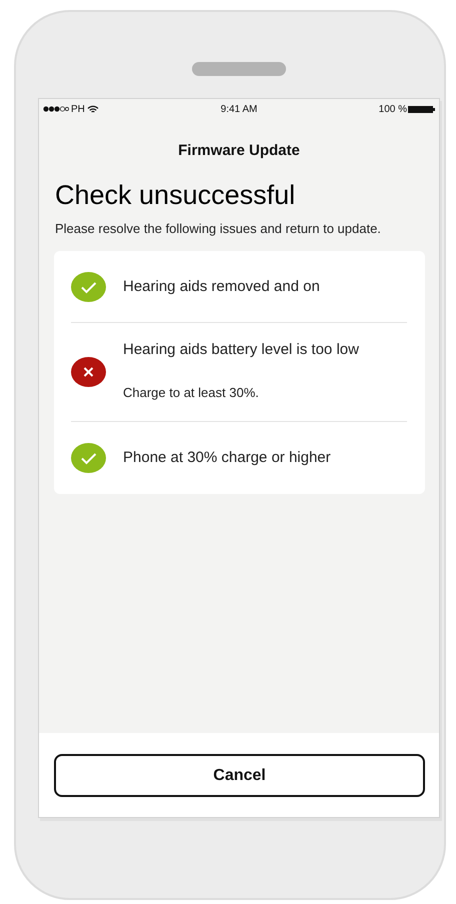  I want to click on signal-icon, so click(56, 109).